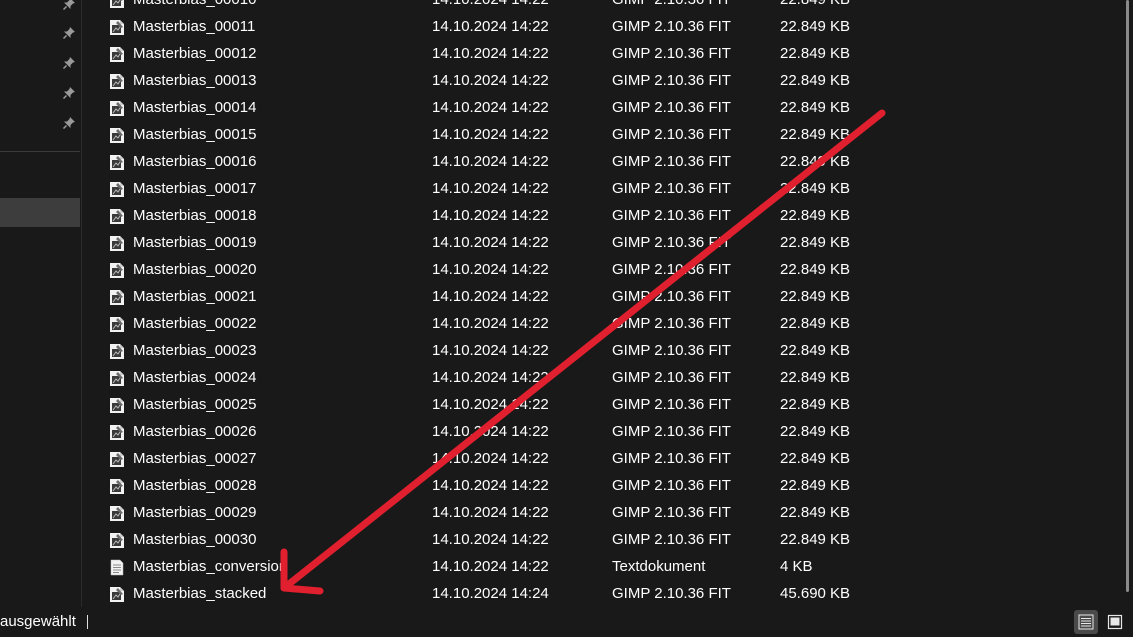  I want to click on large-icons-view-button, so click(1115, 622).